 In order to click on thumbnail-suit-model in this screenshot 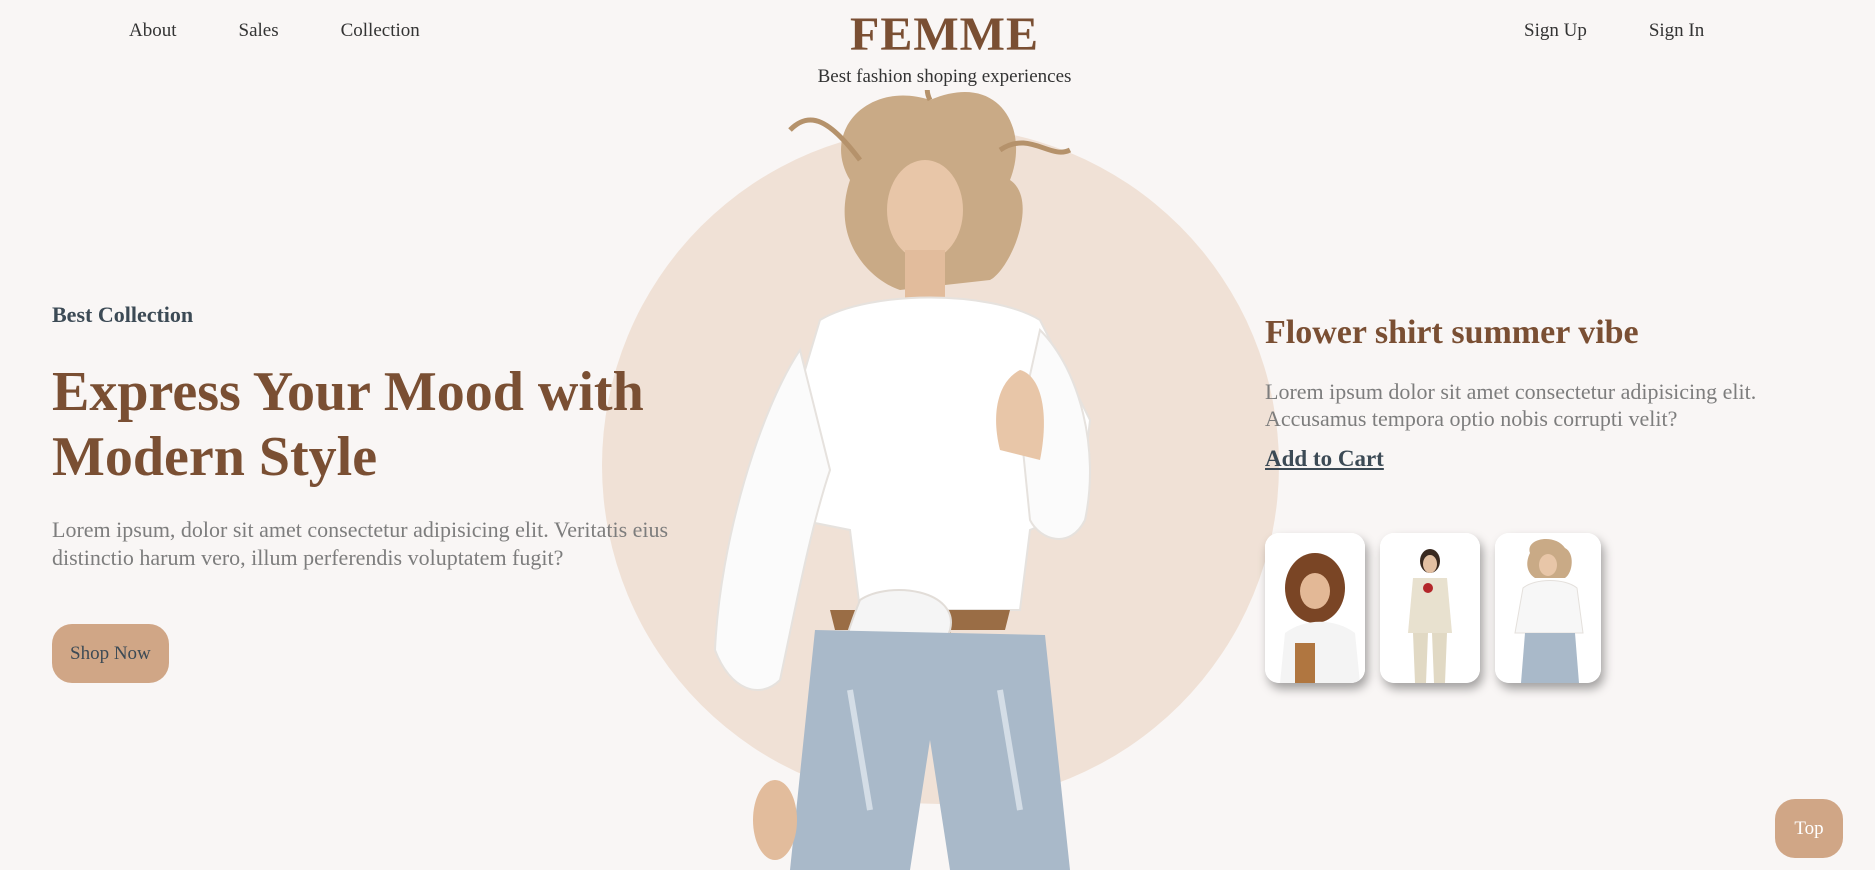, I will do `click(1430, 608)`.